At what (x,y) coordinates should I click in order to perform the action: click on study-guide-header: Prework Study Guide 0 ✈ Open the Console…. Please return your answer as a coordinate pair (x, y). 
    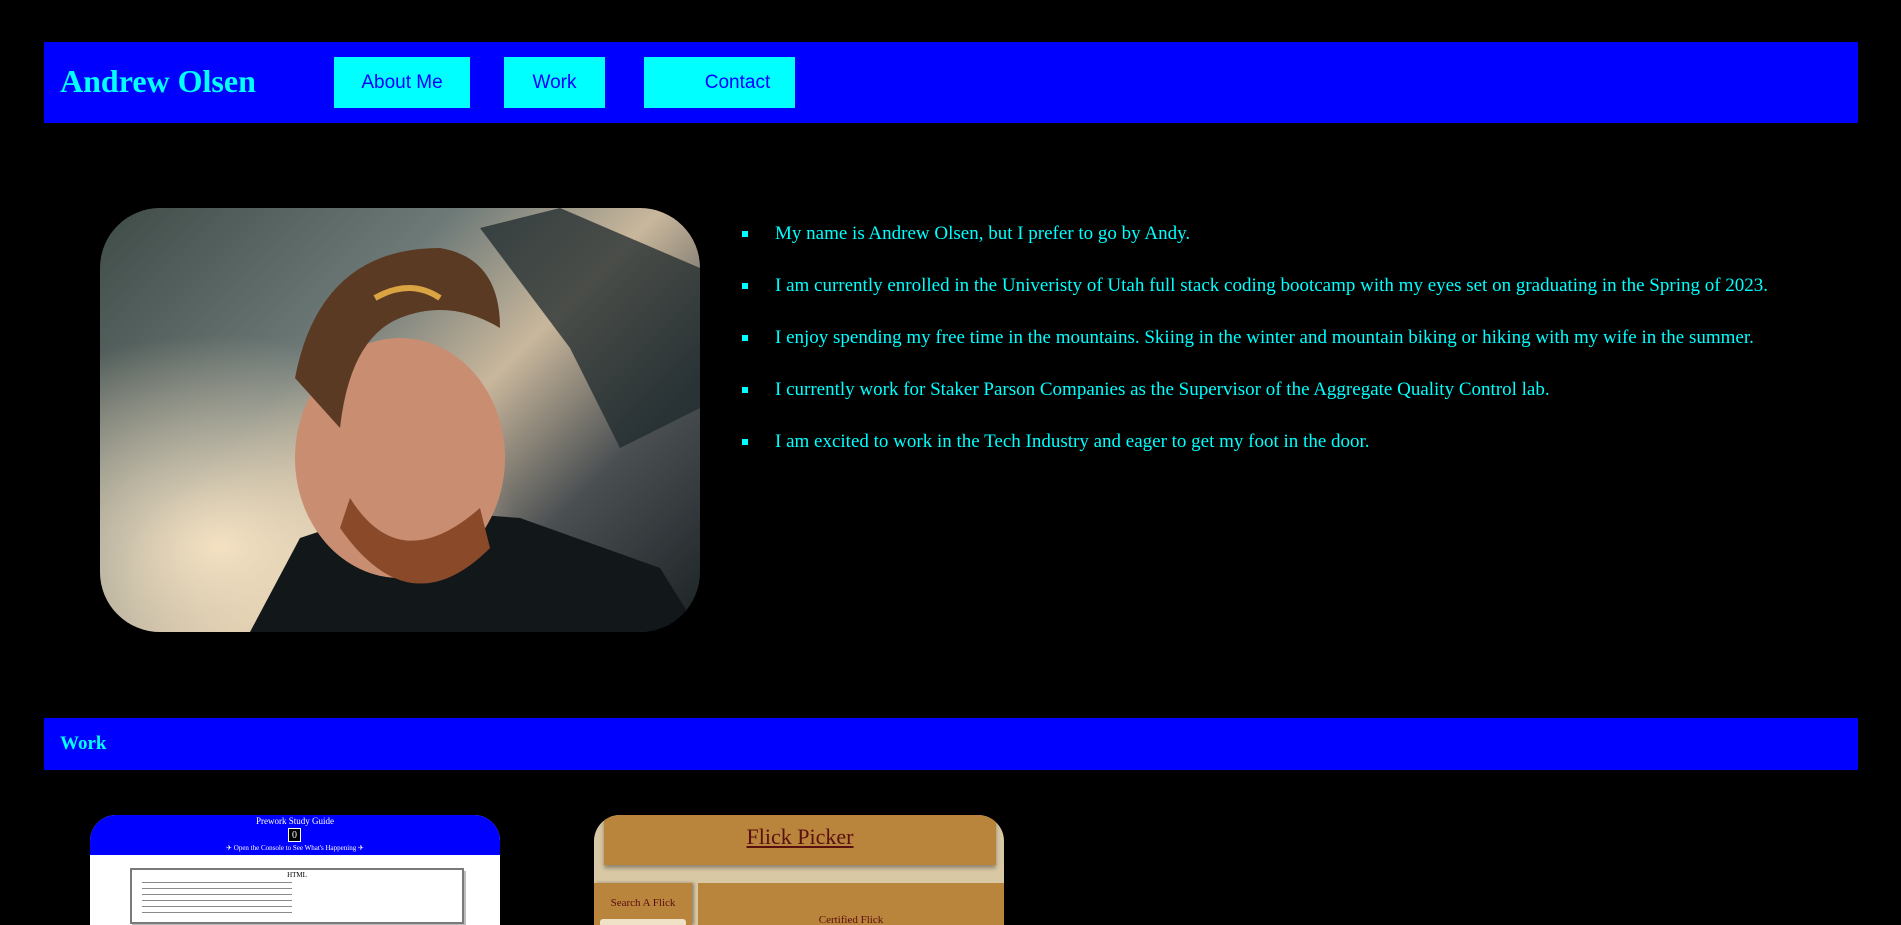
    Looking at the image, I should click on (295, 835).